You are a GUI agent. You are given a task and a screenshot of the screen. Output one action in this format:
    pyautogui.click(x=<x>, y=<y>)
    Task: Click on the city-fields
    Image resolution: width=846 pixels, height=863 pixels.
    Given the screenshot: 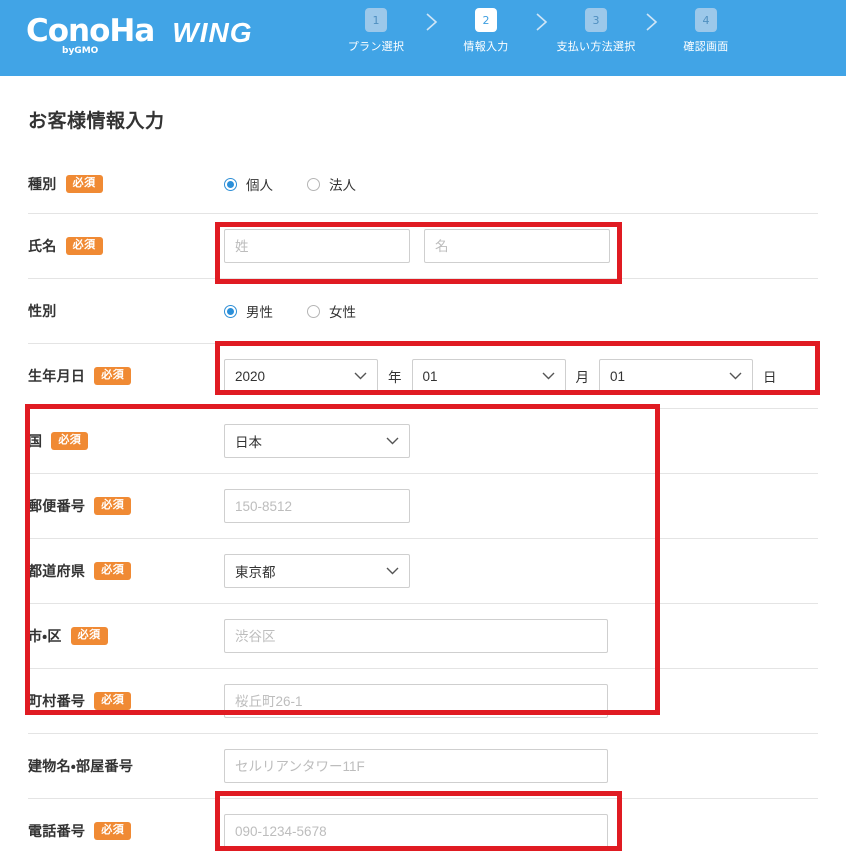 What is the action you would take?
    pyautogui.click(x=416, y=636)
    